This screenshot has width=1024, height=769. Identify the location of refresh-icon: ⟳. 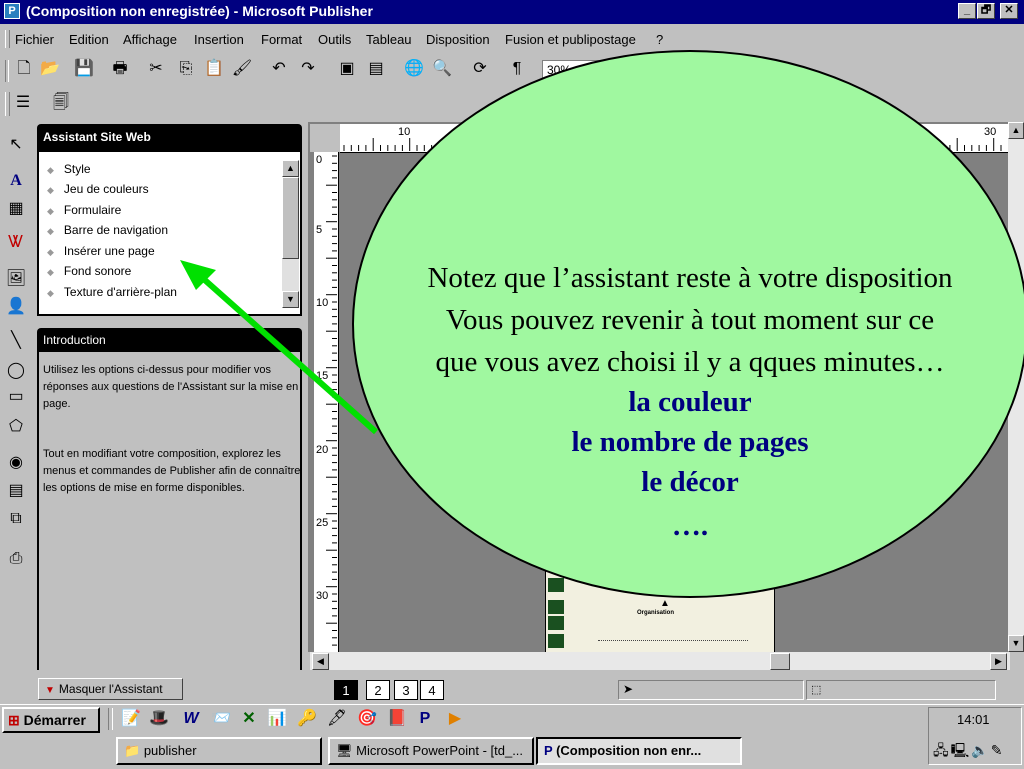
(480, 69).